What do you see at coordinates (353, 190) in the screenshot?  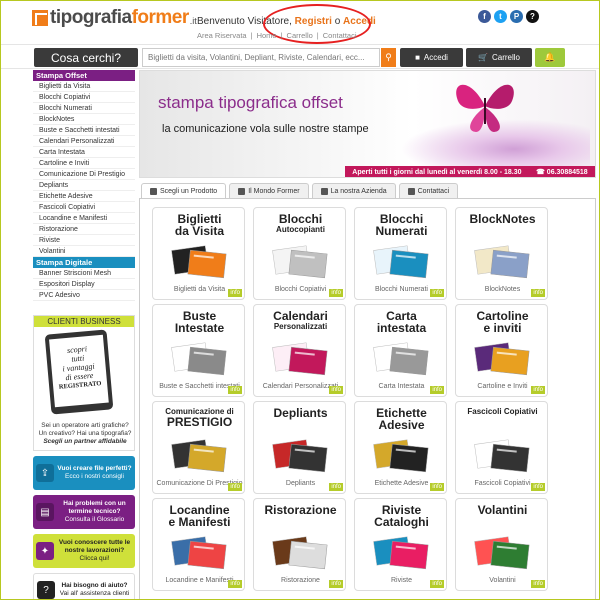 I see `tab: La nostra Azienda` at bounding box center [353, 190].